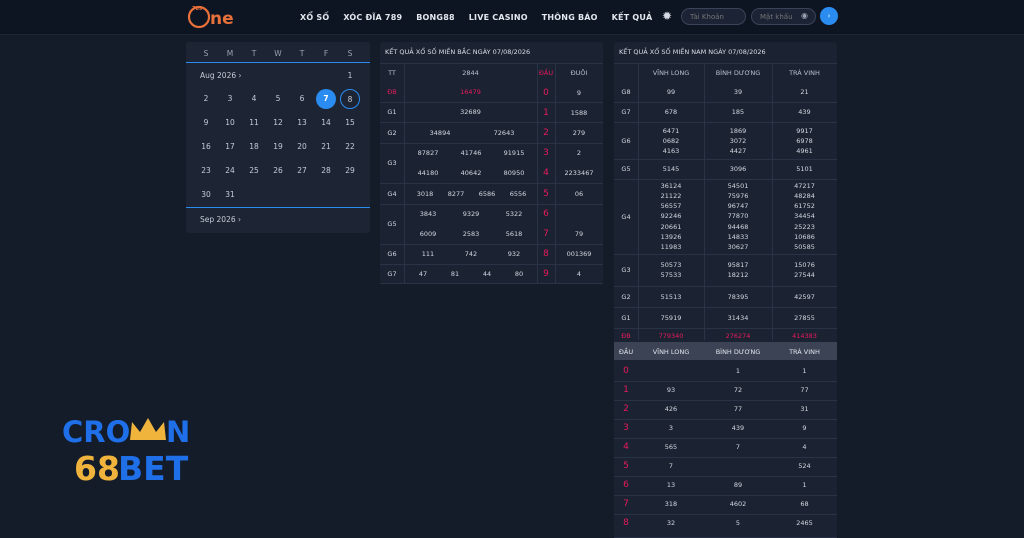 Image resolution: width=1024 pixels, height=538 pixels. Describe the element at coordinates (671, 275) in the screenshot. I see `prize-number: 57533` at that location.